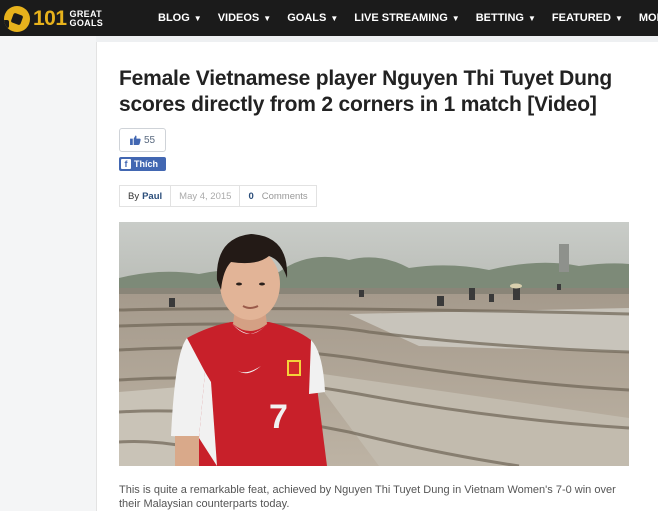  I want to click on nav-blog: BLOG ▼, so click(180, 18).